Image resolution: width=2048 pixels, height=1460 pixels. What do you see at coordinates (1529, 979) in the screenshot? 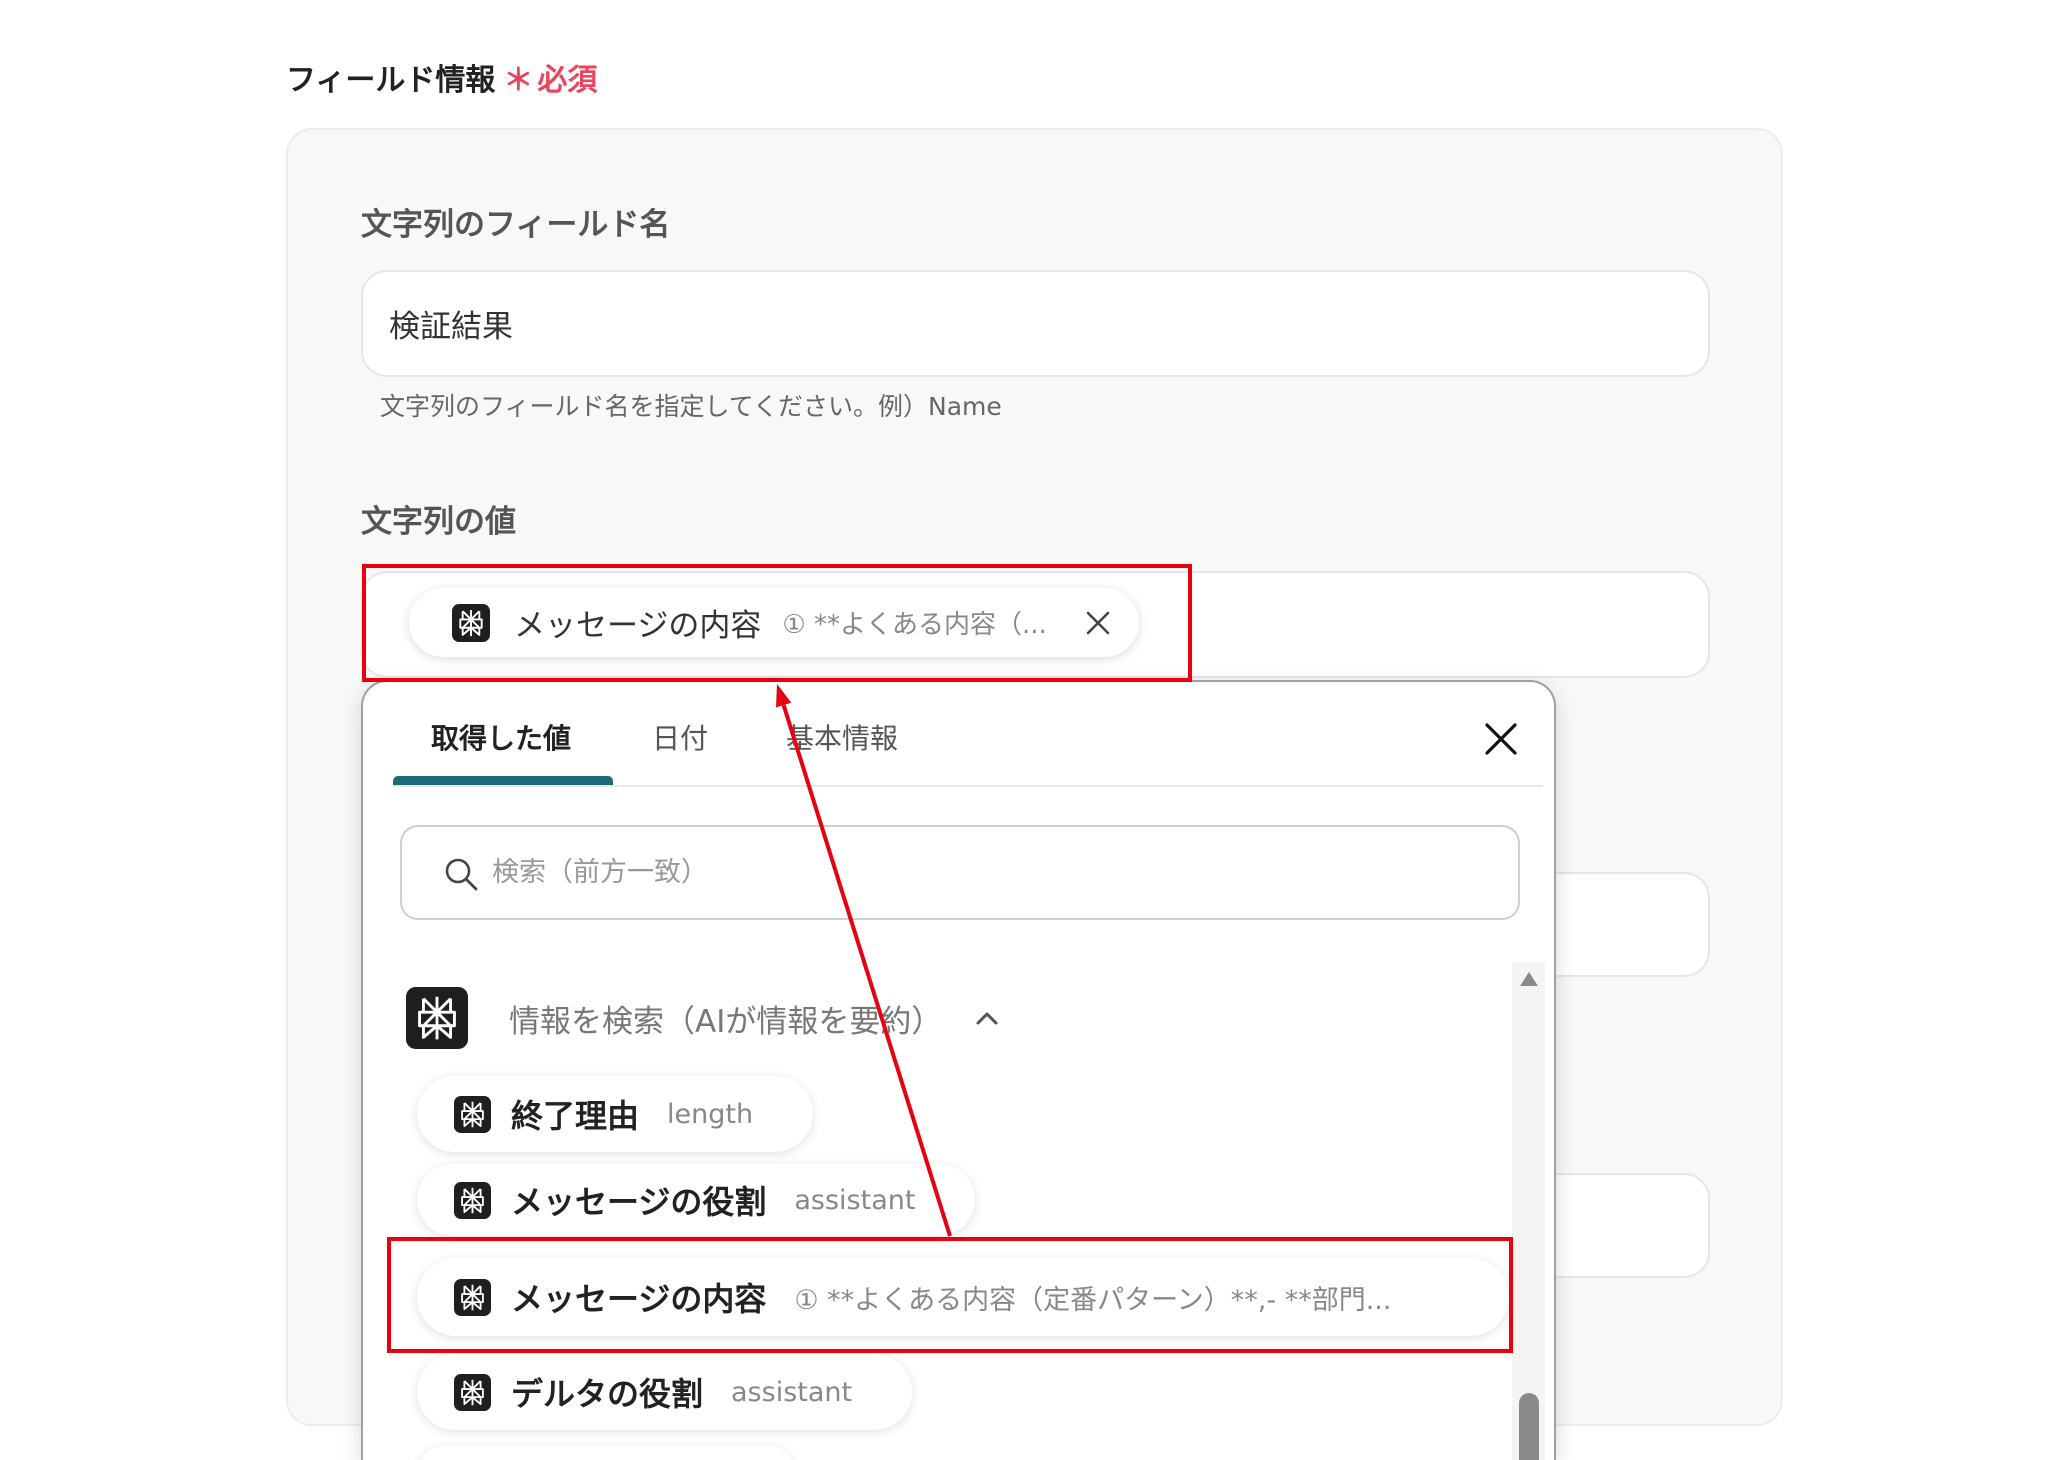
I see `scroll-up-arrow-icon` at bounding box center [1529, 979].